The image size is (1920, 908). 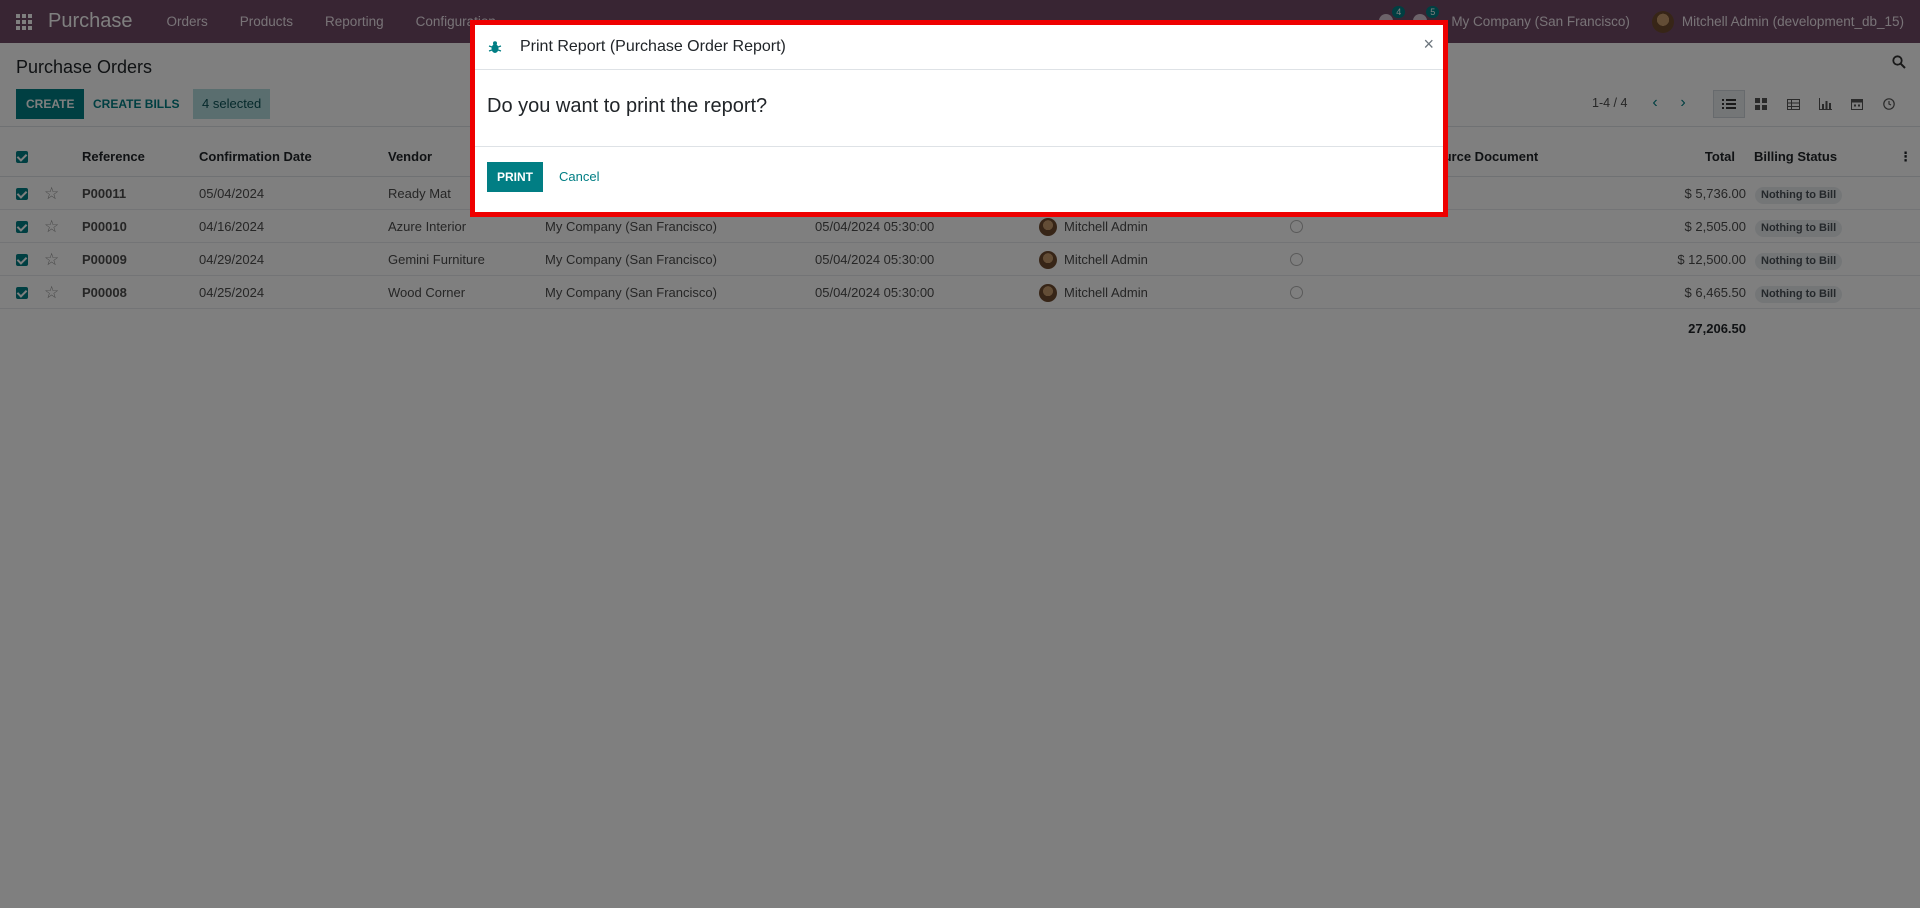 What do you see at coordinates (959, 179) in the screenshot?
I see `dialog-footer: PRINT Cancel` at bounding box center [959, 179].